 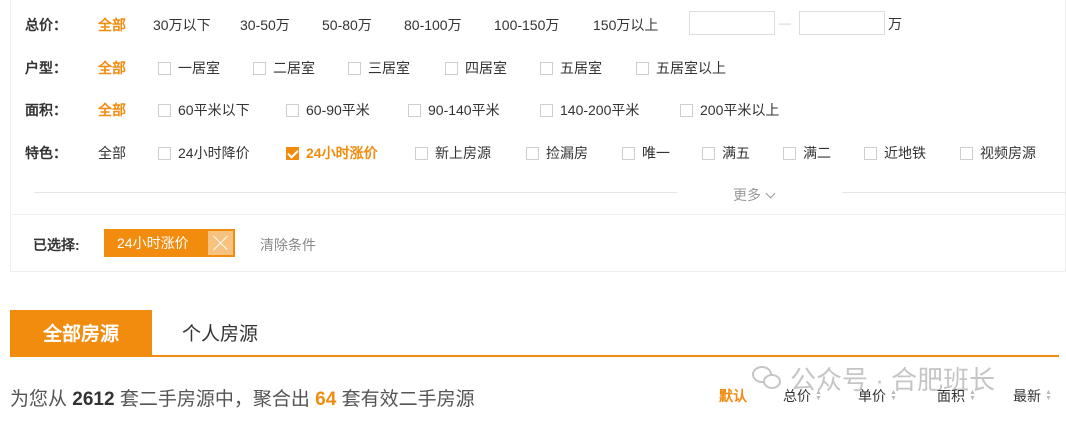 I want to click on feature-option-video: 视频房源, so click(x=998, y=153).